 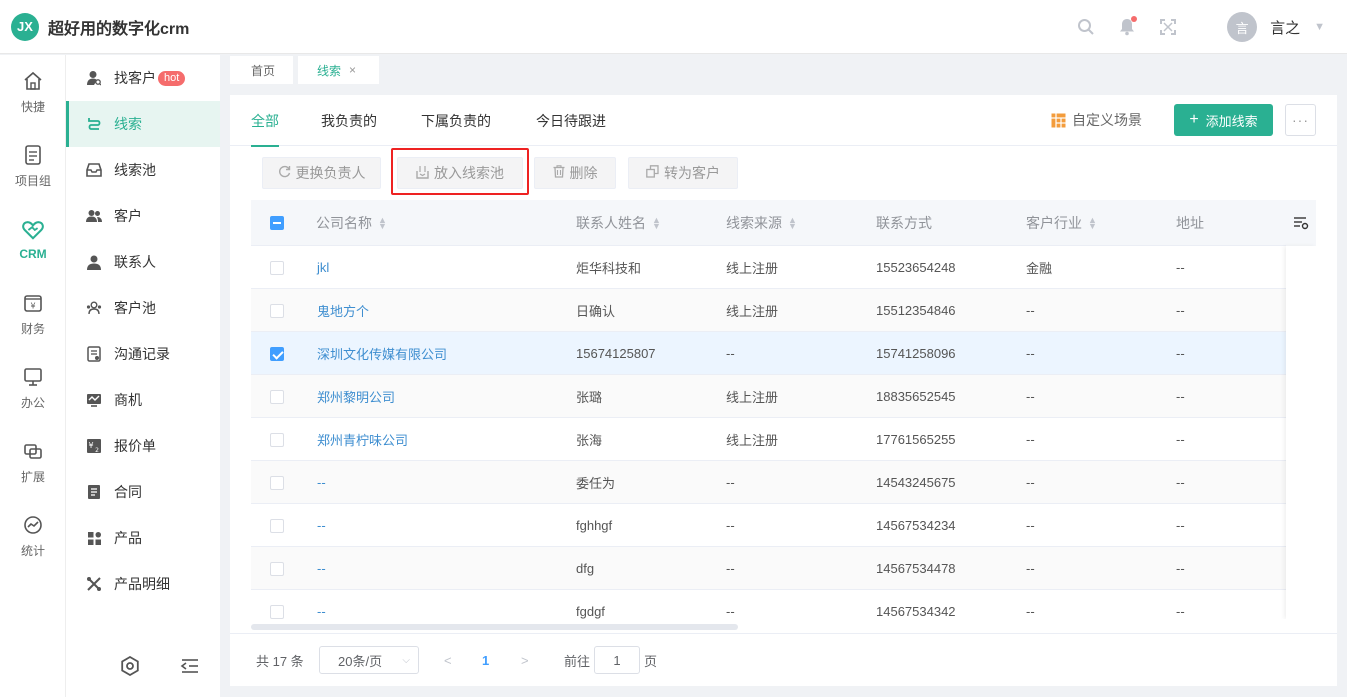 I want to click on company-name-link: jkl, so click(x=323, y=267).